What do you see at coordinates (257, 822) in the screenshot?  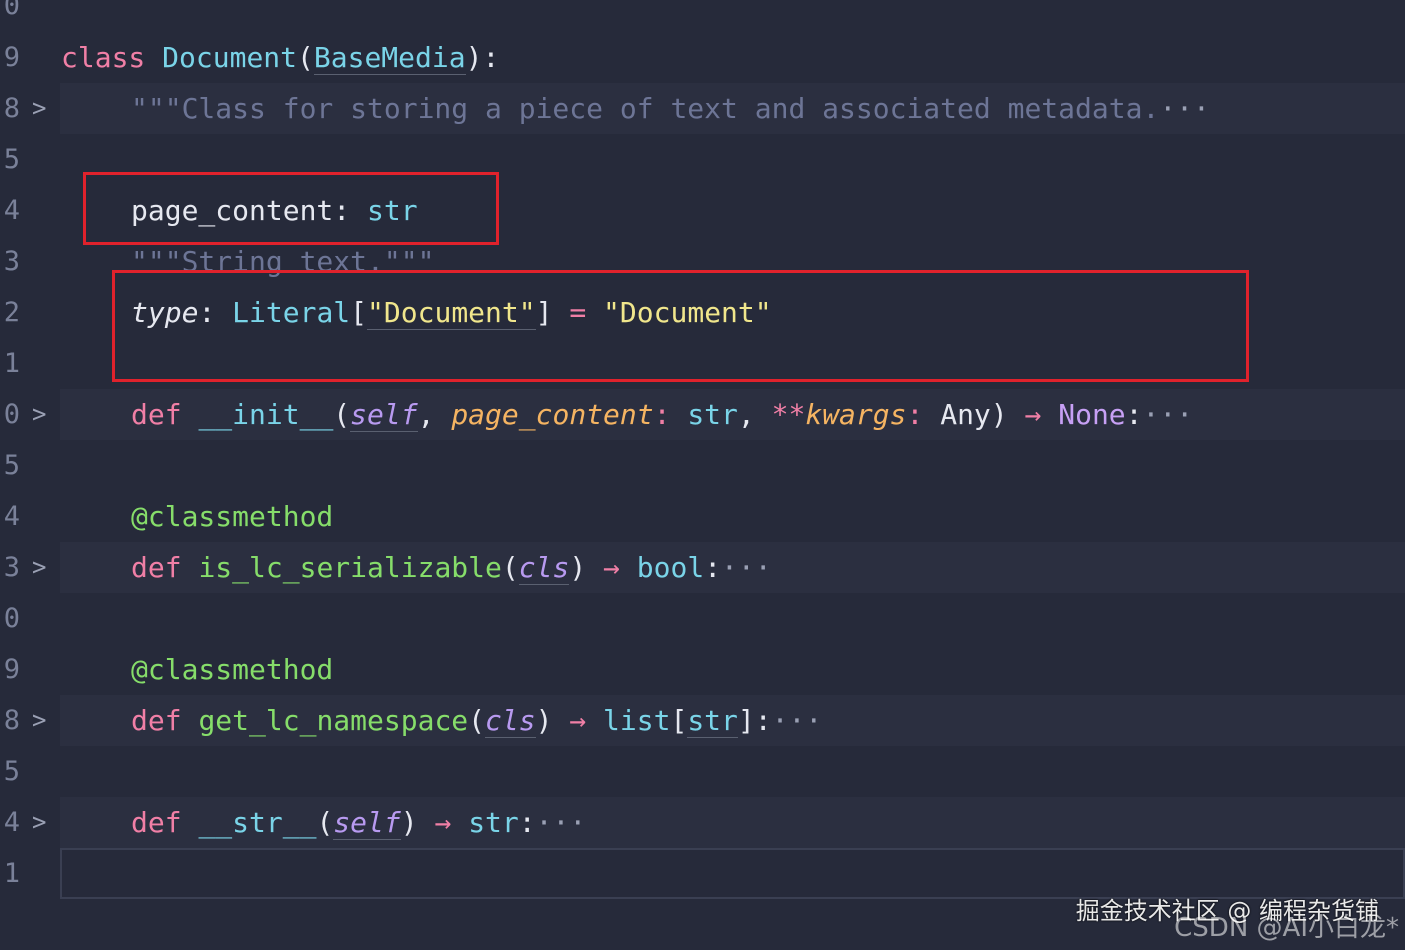 I see `function-name: __str__` at bounding box center [257, 822].